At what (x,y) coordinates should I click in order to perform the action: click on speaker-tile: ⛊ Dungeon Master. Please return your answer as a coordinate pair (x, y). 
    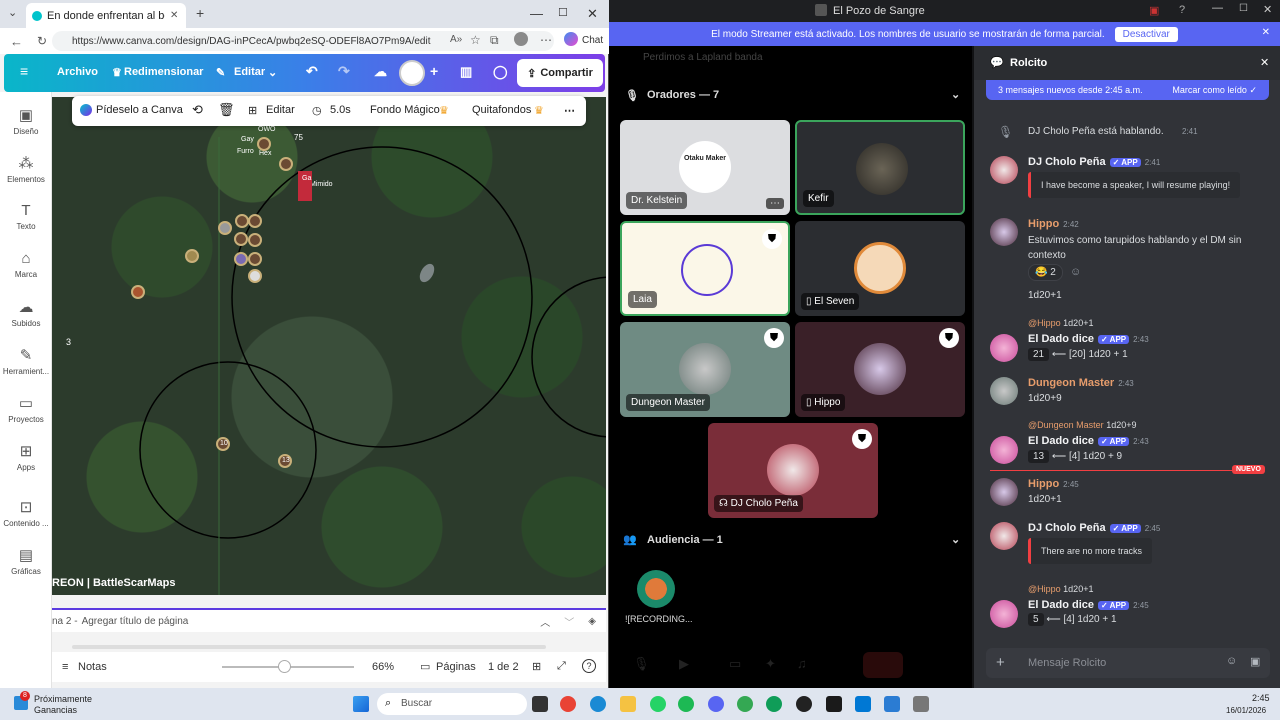
    Looking at the image, I should click on (705, 369).